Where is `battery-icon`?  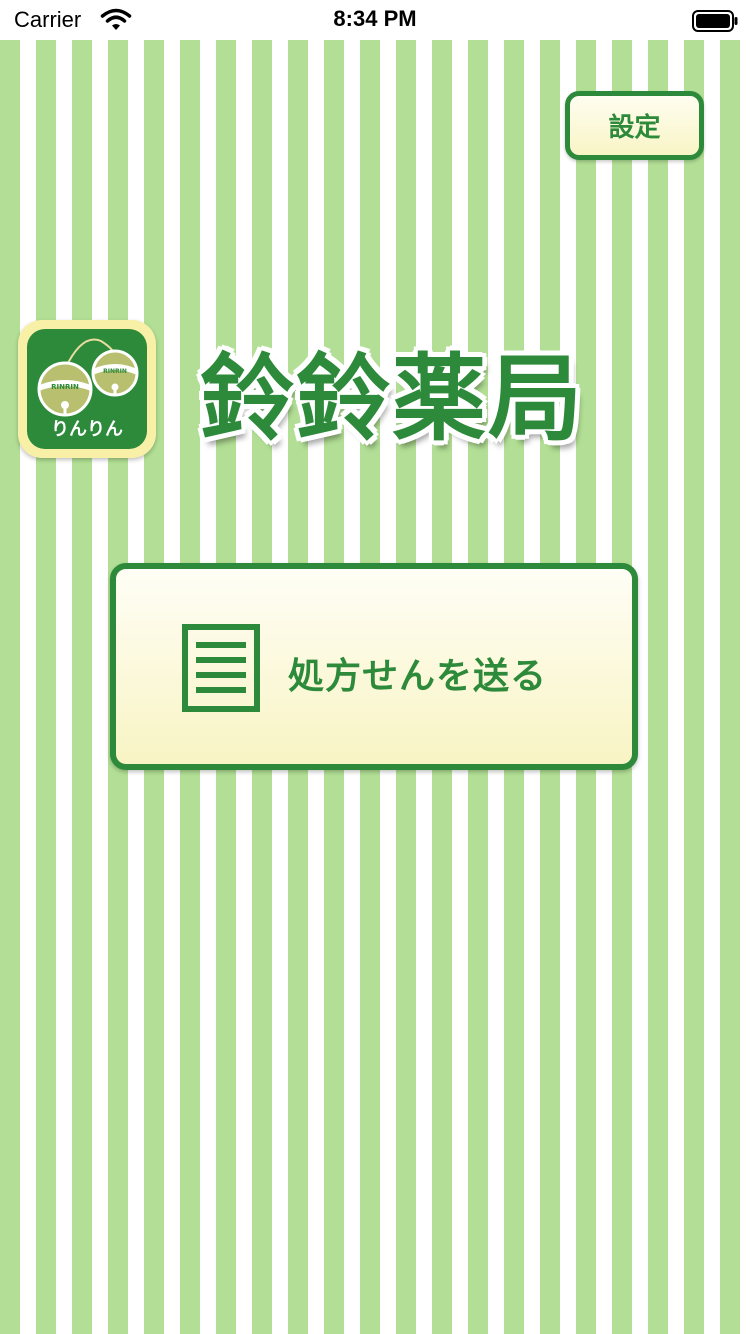
battery-icon is located at coordinates (715, 21).